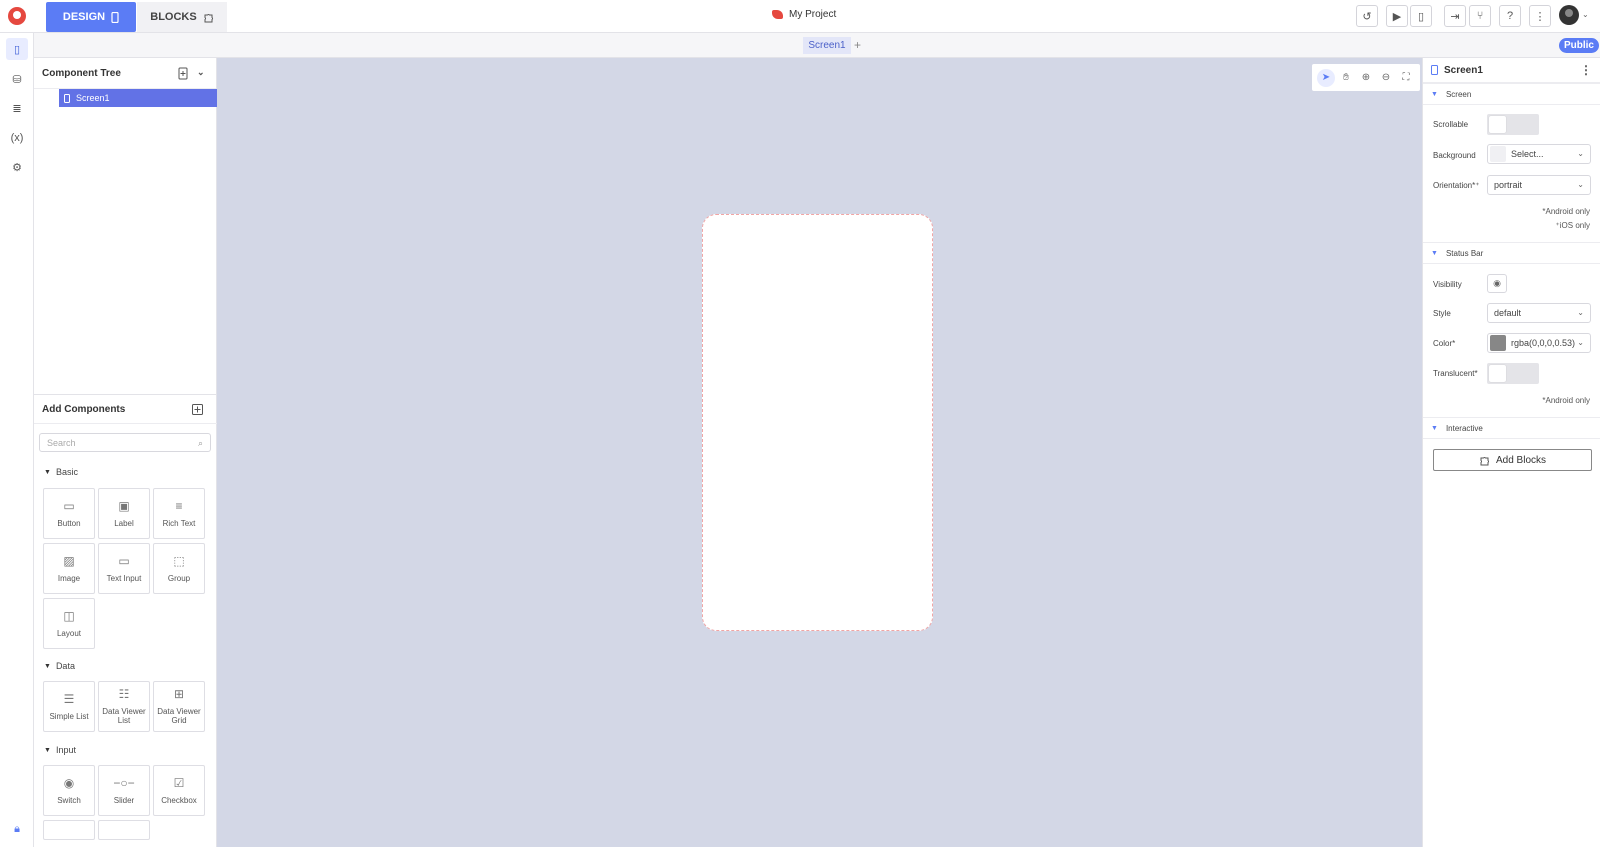  Describe the element at coordinates (1455, 373) in the screenshot. I see `translucent-label: Translucent*` at that location.